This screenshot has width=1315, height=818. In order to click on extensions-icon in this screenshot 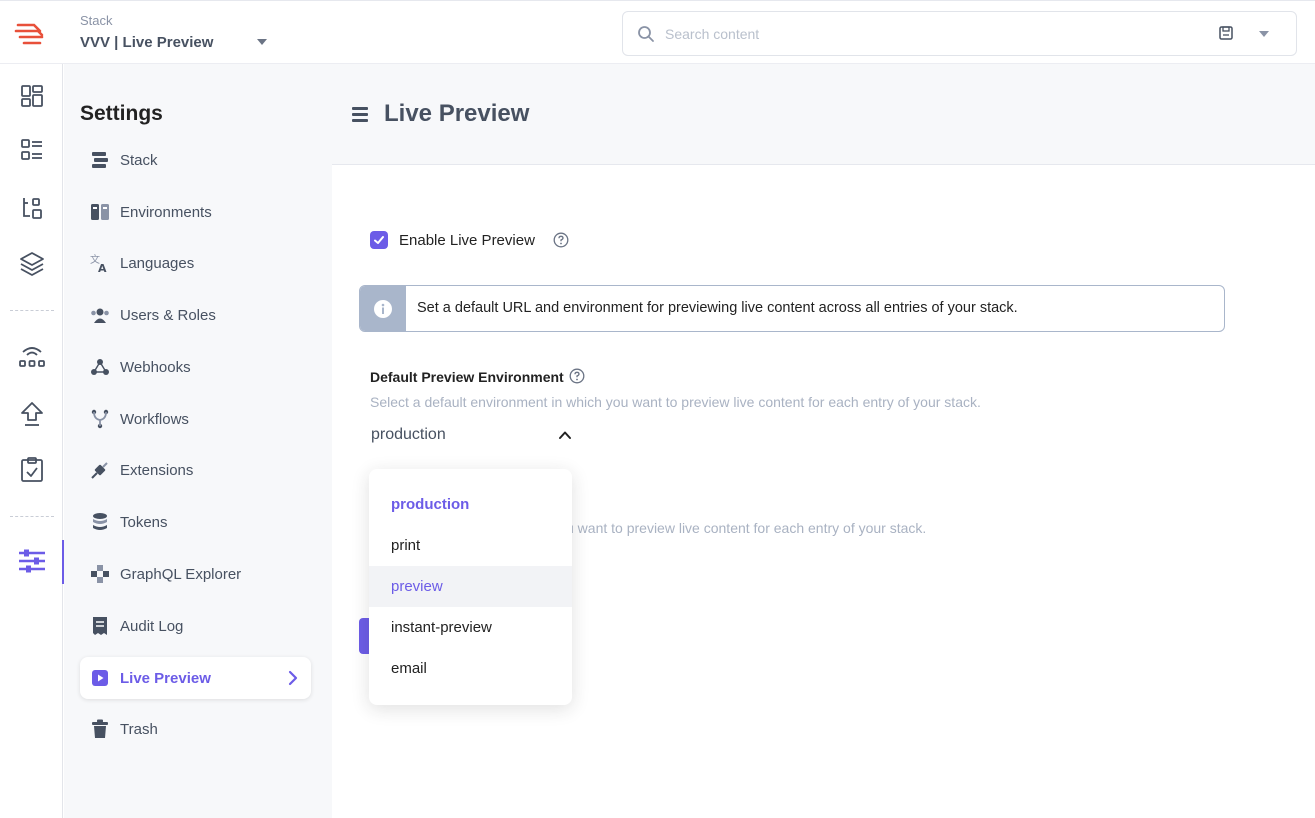, I will do `click(100, 470)`.